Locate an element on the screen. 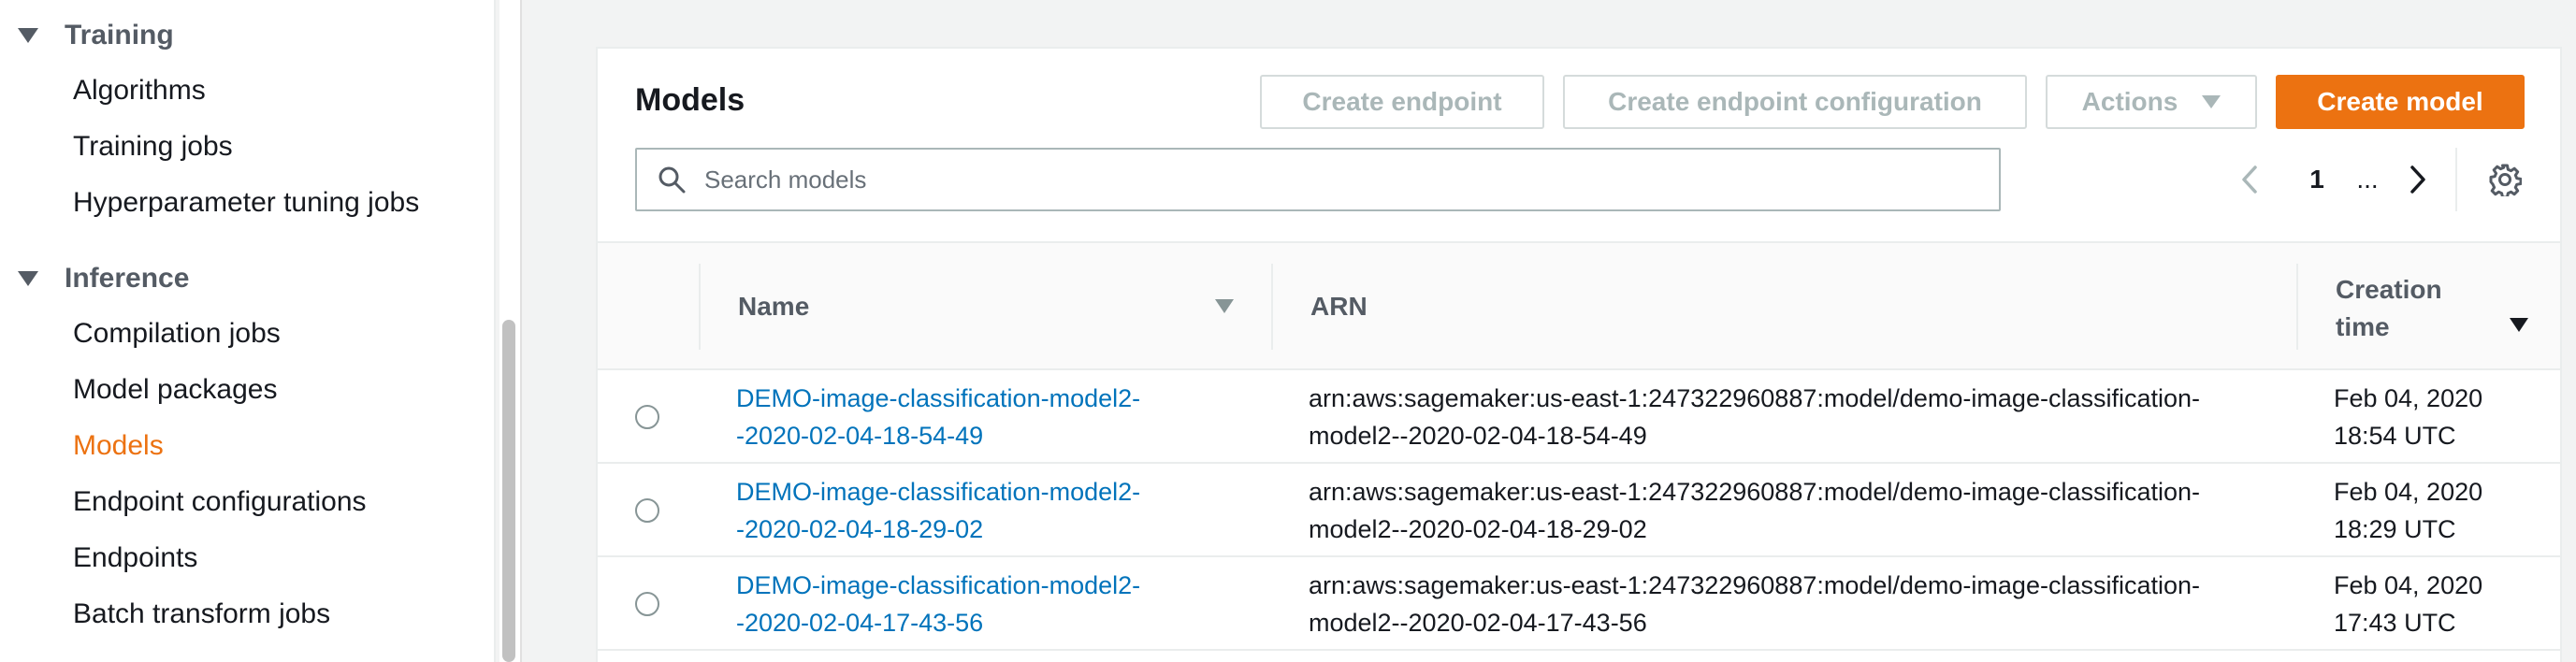 The image size is (2576, 662). create-endpoint-configuration-button: Create endpoint configuration is located at coordinates (1795, 102).